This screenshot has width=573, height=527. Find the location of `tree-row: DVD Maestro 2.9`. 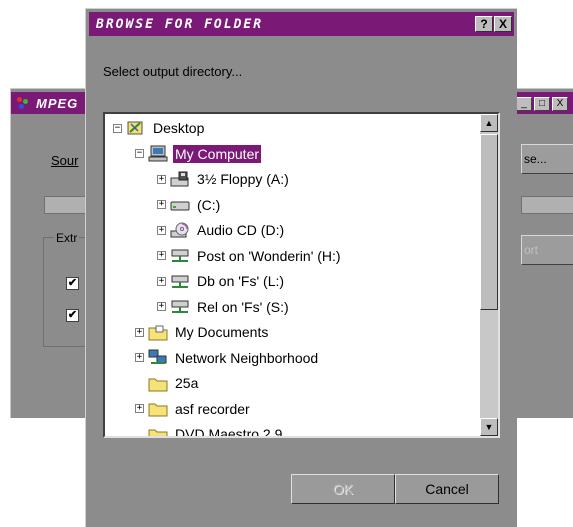

tree-row: DVD Maestro 2.9 is located at coordinates (209, 429).